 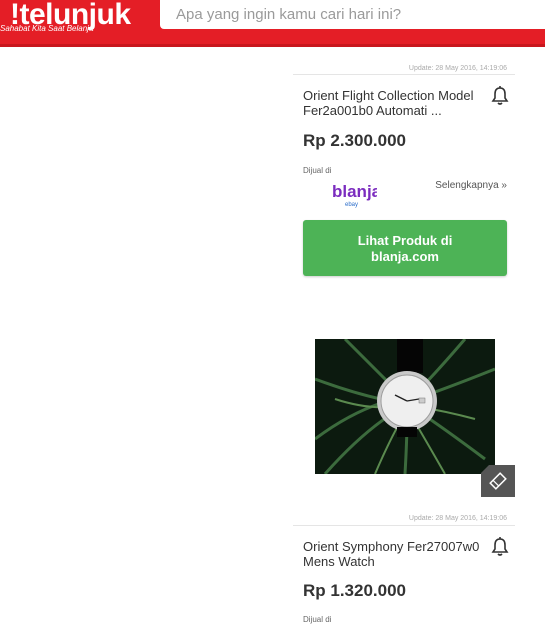 What do you see at coordinates (47, 28) in the screenshot?
I see `logo-tagline: Sahabat Kita Saat Belanja` at bounding box center [47, 28].